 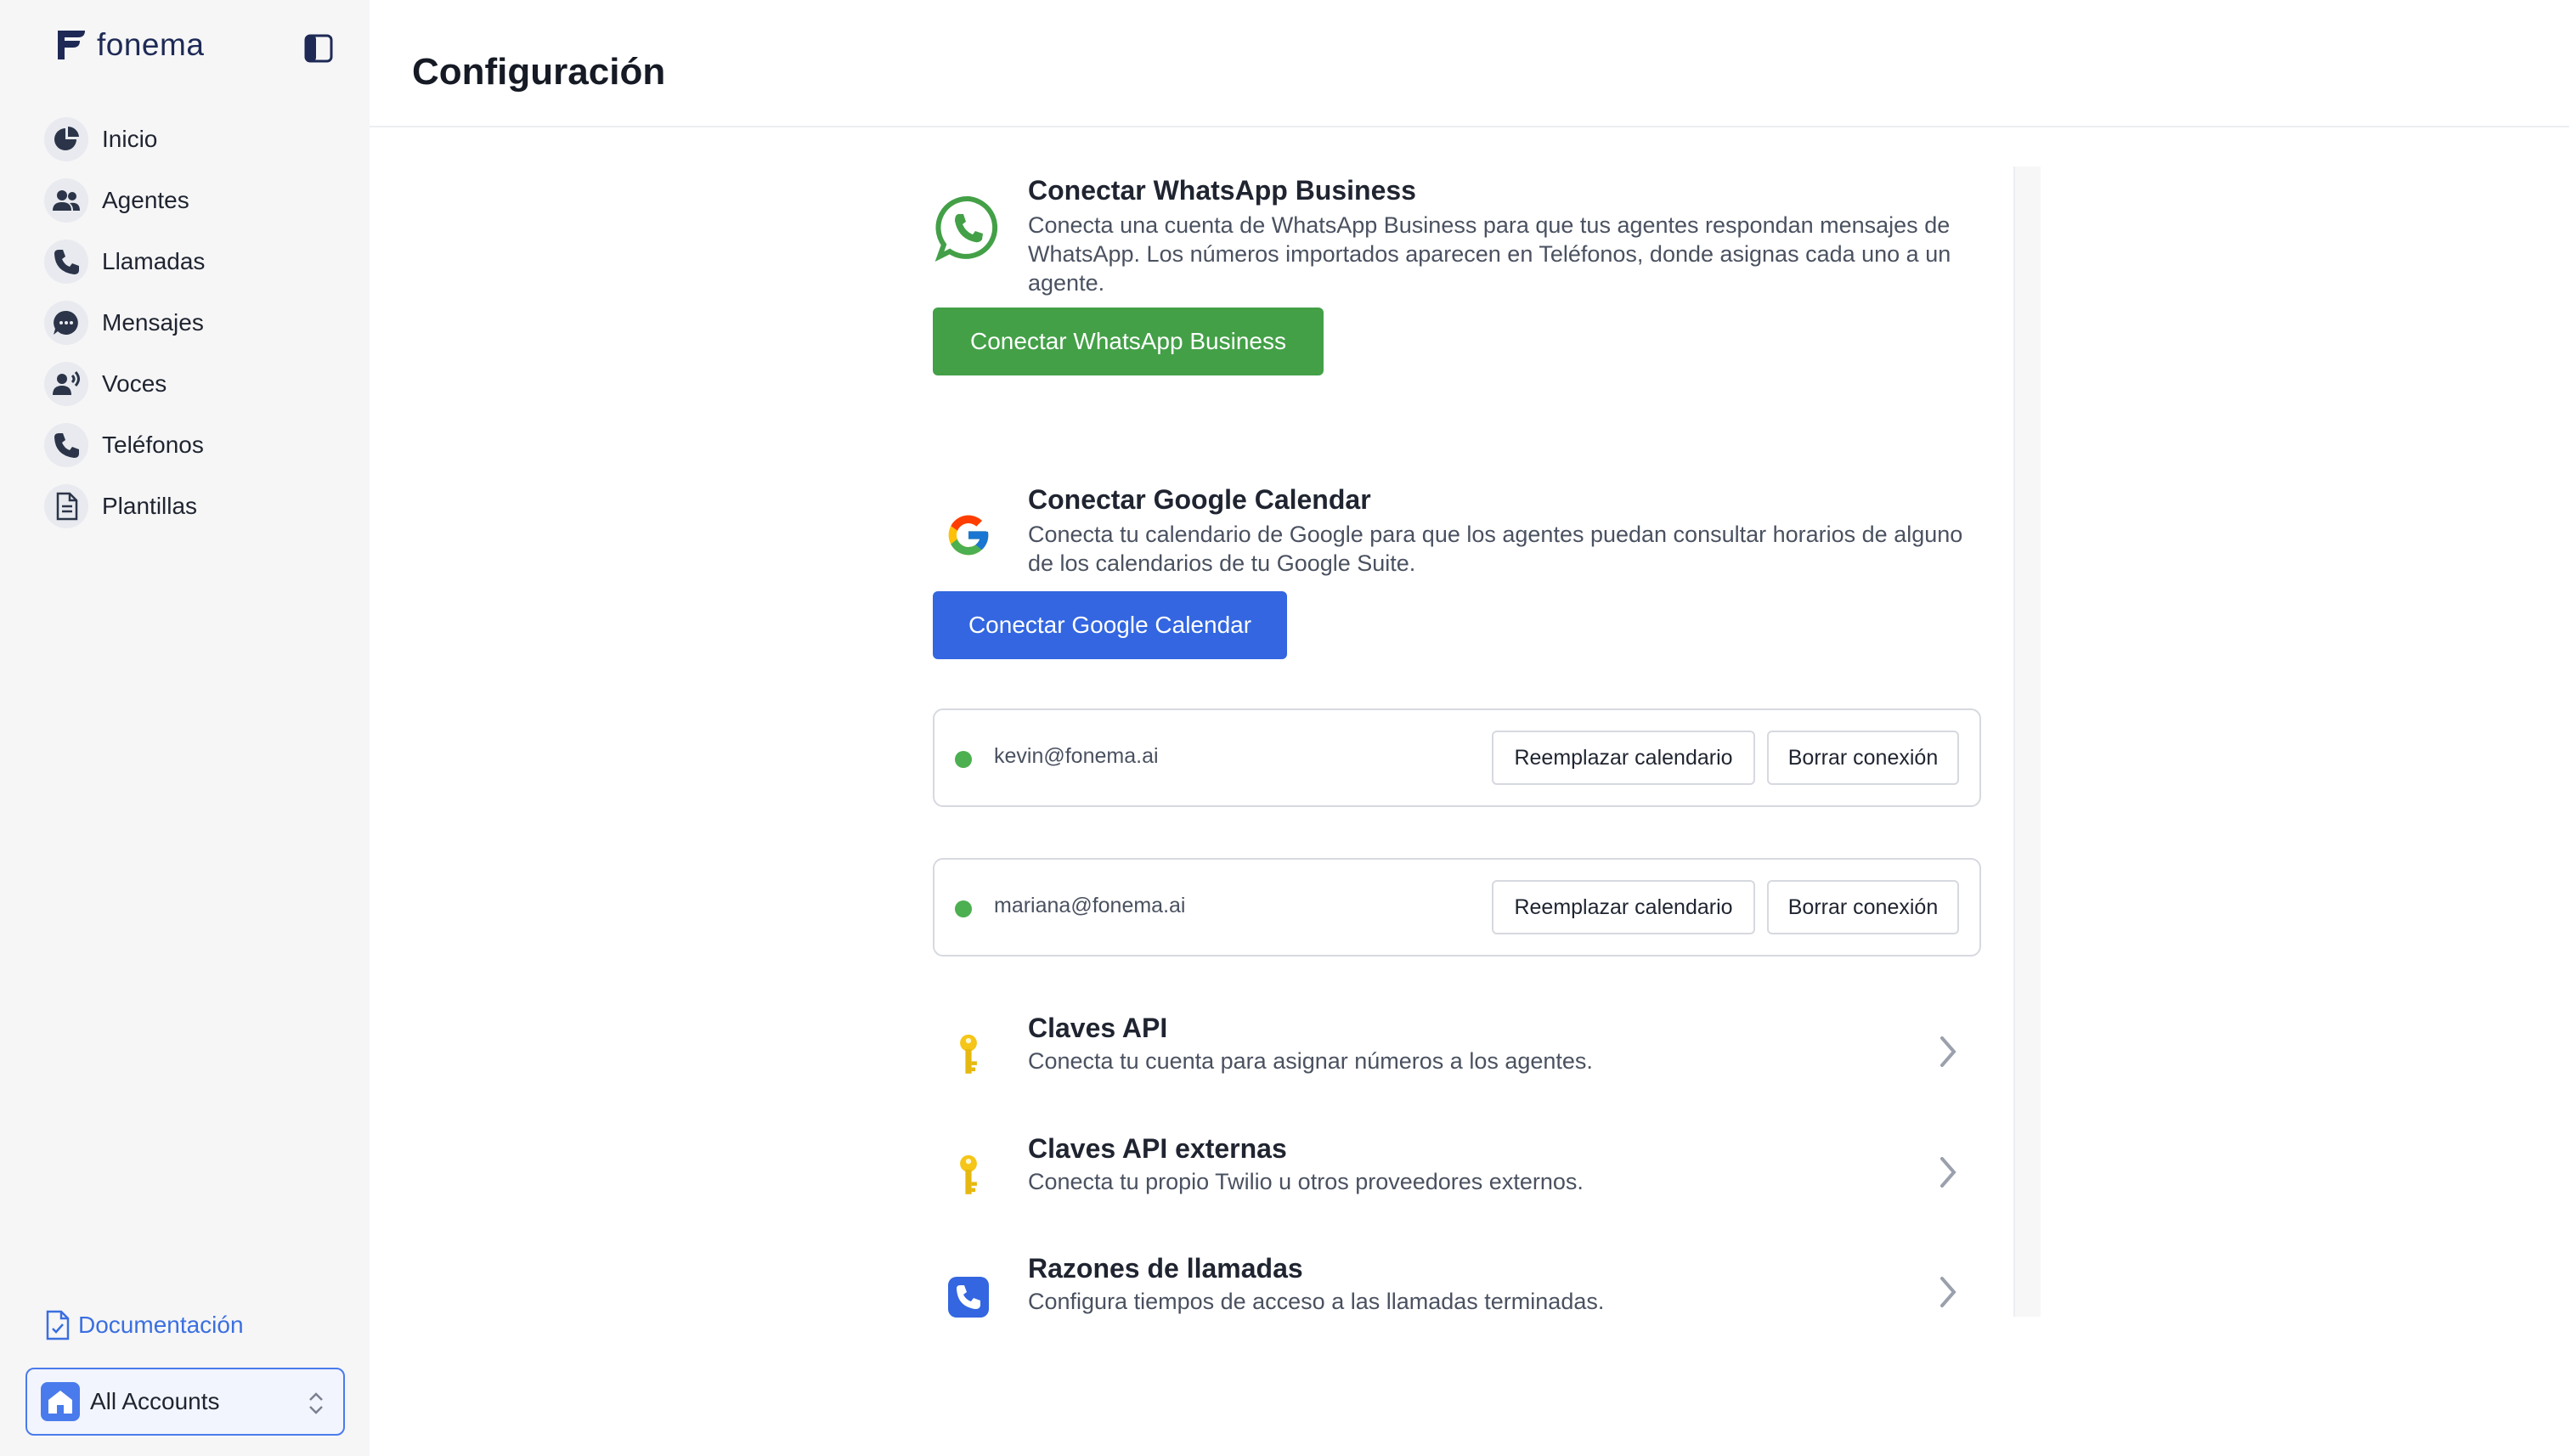 I want to click on connection-email: kevin@fonema.ai, so click(x=1077, y=756).